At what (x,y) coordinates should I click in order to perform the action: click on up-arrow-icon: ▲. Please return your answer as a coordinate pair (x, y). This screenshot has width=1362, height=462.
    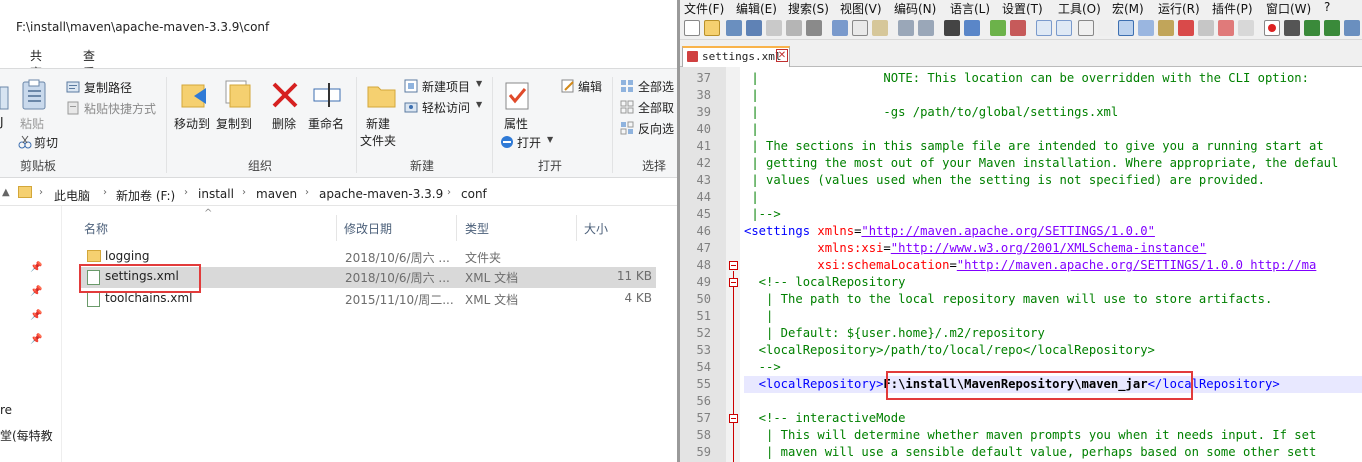
    Looking at the image, I should click on (6, 192).